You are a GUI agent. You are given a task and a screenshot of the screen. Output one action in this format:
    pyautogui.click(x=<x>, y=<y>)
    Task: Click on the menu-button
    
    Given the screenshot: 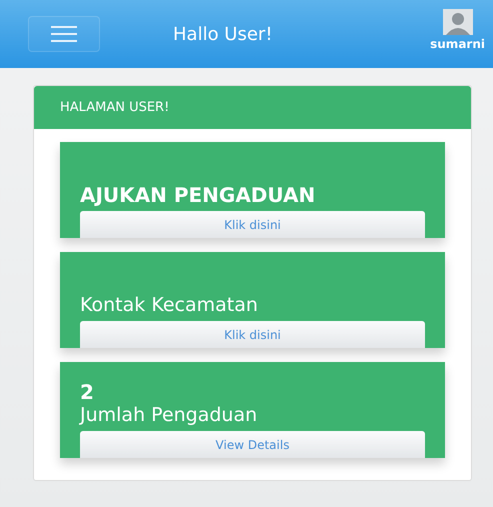 What is the action you would take?
    pyautogui.click(x=64, y=34)
    